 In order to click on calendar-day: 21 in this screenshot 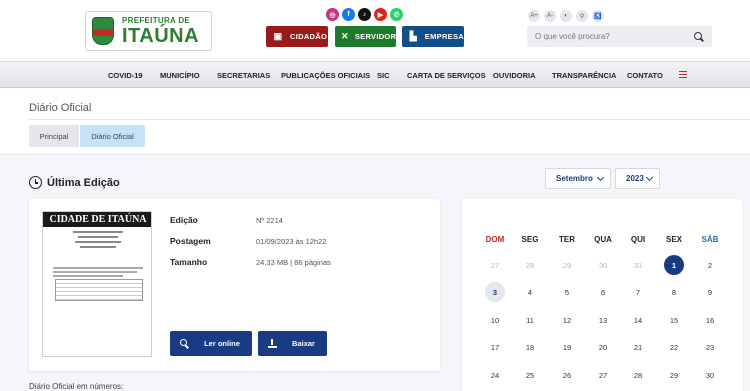, I will do `click(638, 347)`.